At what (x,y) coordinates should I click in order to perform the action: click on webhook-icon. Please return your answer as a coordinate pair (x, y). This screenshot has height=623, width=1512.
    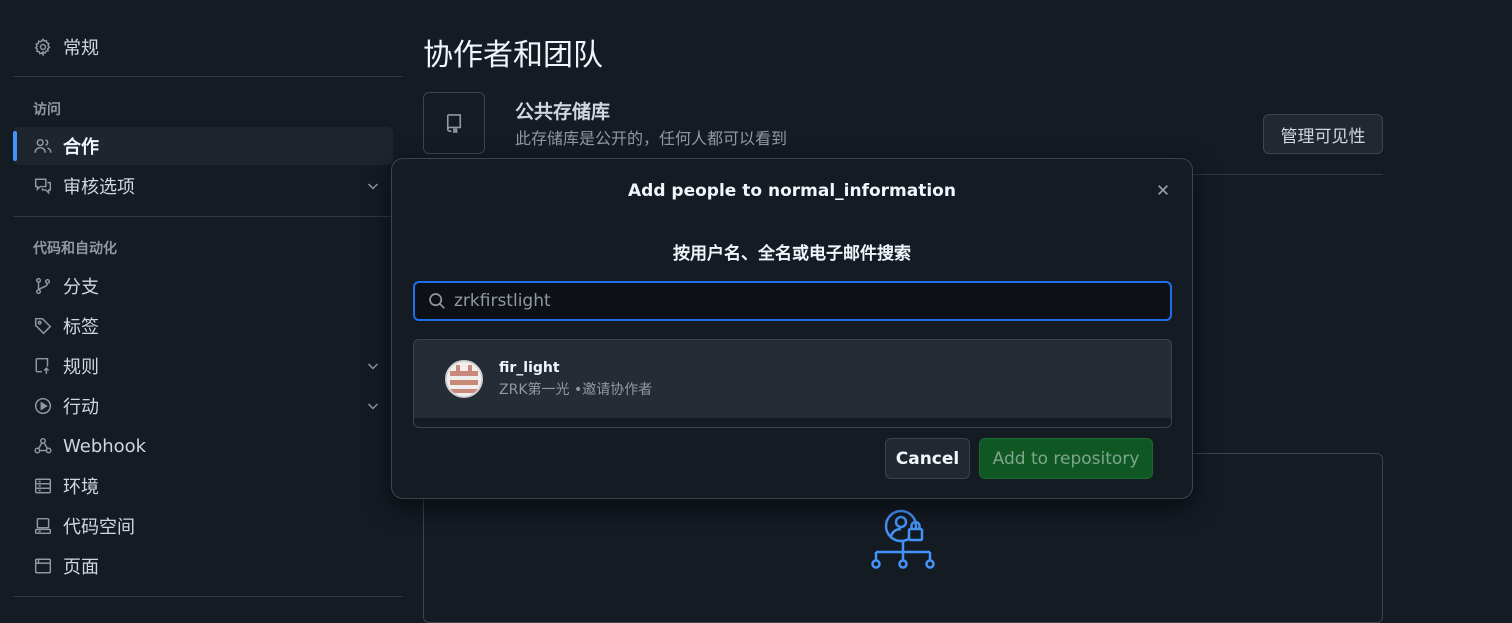
    Looking at the image, I should click on (43, 446).